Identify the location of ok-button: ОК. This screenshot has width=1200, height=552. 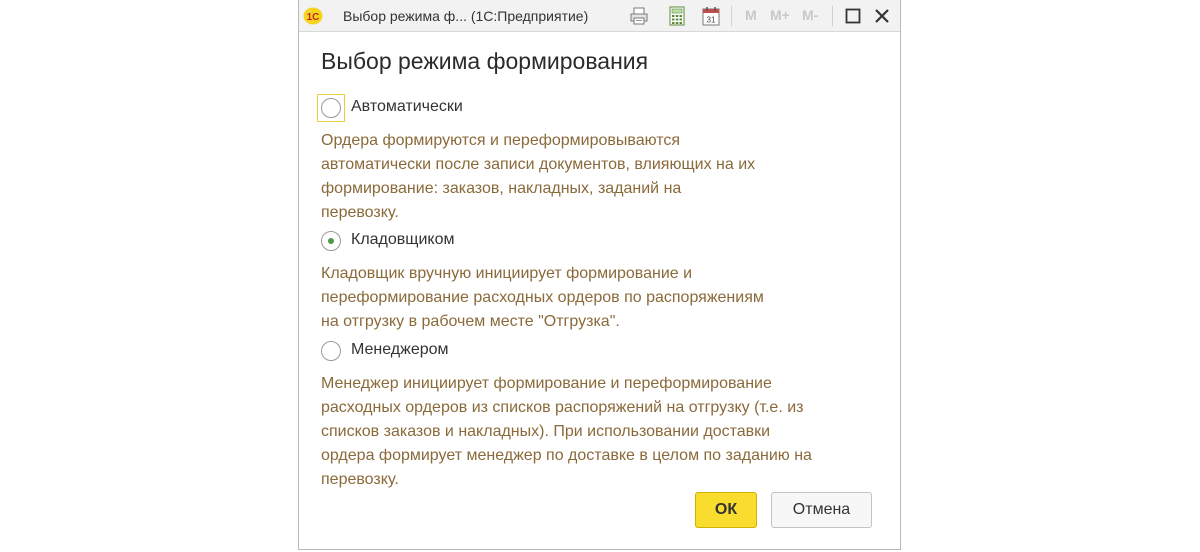
(726, 510).